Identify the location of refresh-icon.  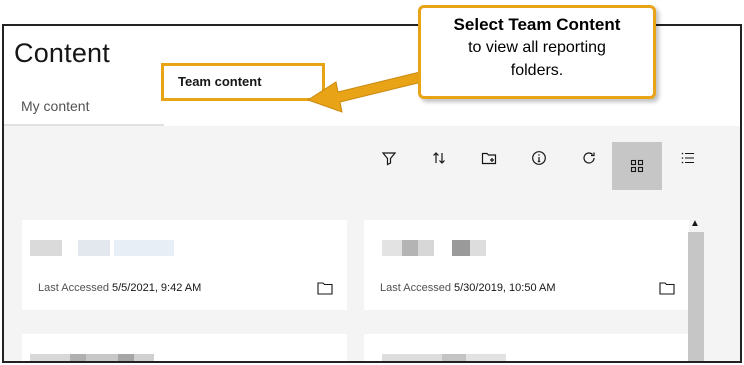
(589, 158).